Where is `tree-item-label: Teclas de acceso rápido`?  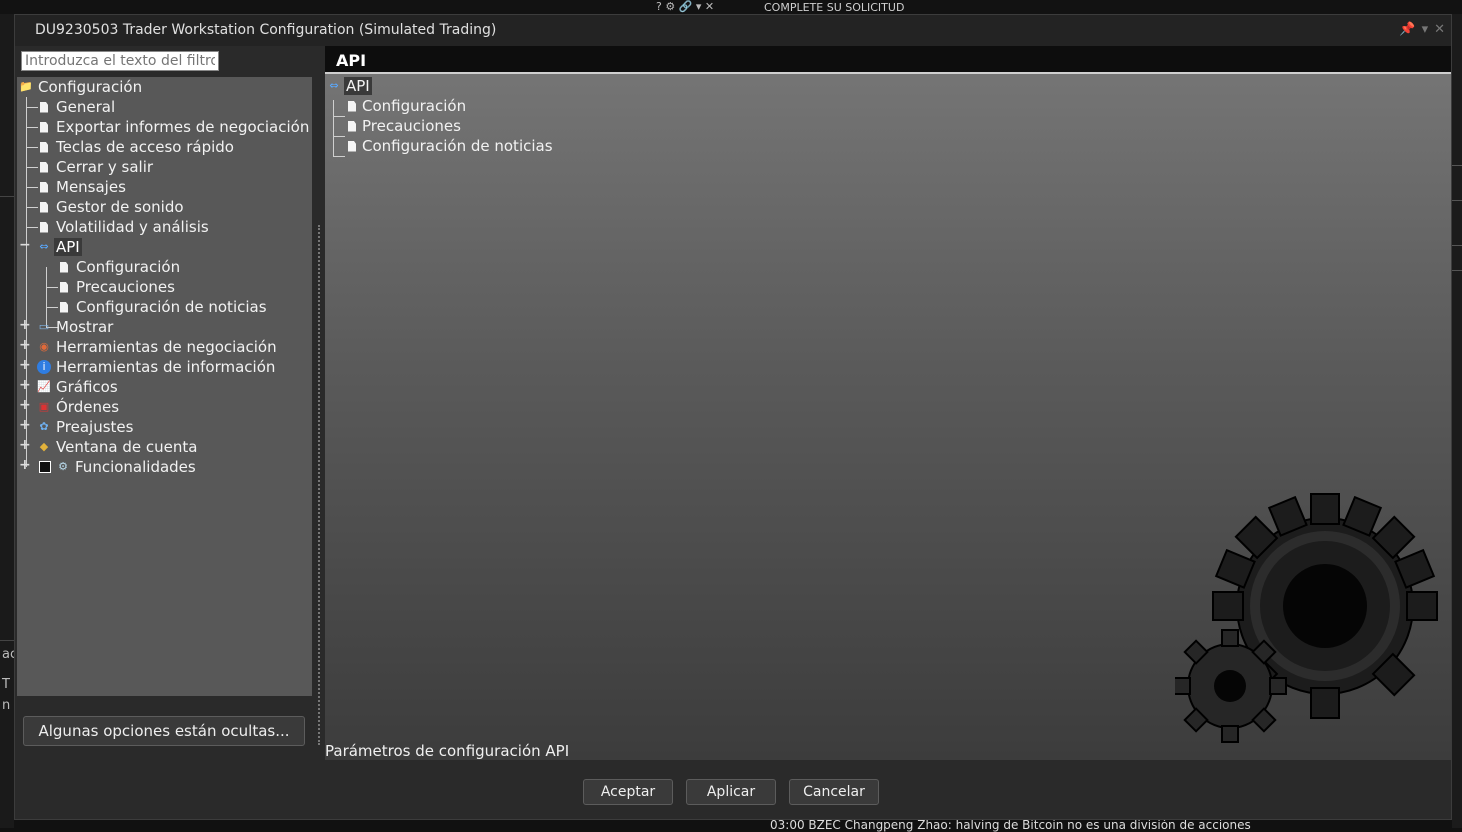 tree-item-label: Teclas de acceso rápido is located at coordinates (145, 147).